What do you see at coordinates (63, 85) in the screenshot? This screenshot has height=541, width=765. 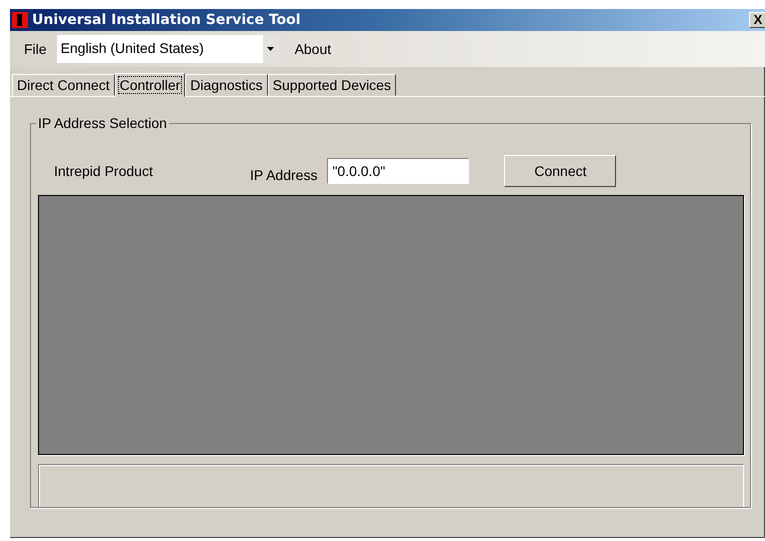 I see `tab: Direct Connect` at bounding box center [63, 85].